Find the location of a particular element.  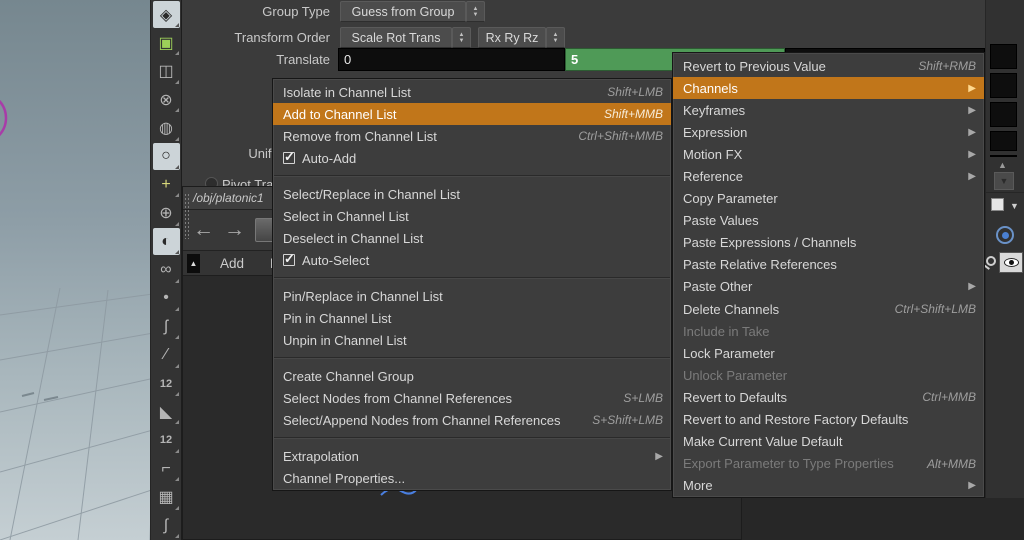

menu-item: Include in Take ▶ is located at coordinates (828, 331).